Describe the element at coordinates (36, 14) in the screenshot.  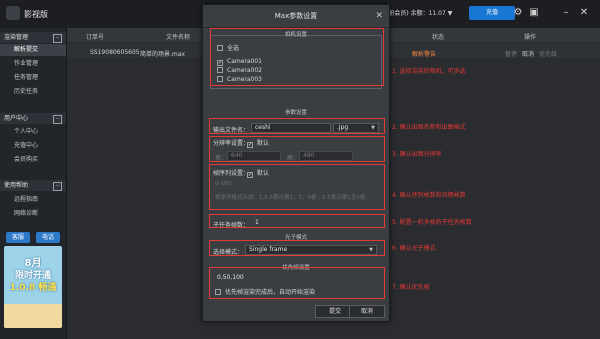
I see `app-name: 影视版` at that location.